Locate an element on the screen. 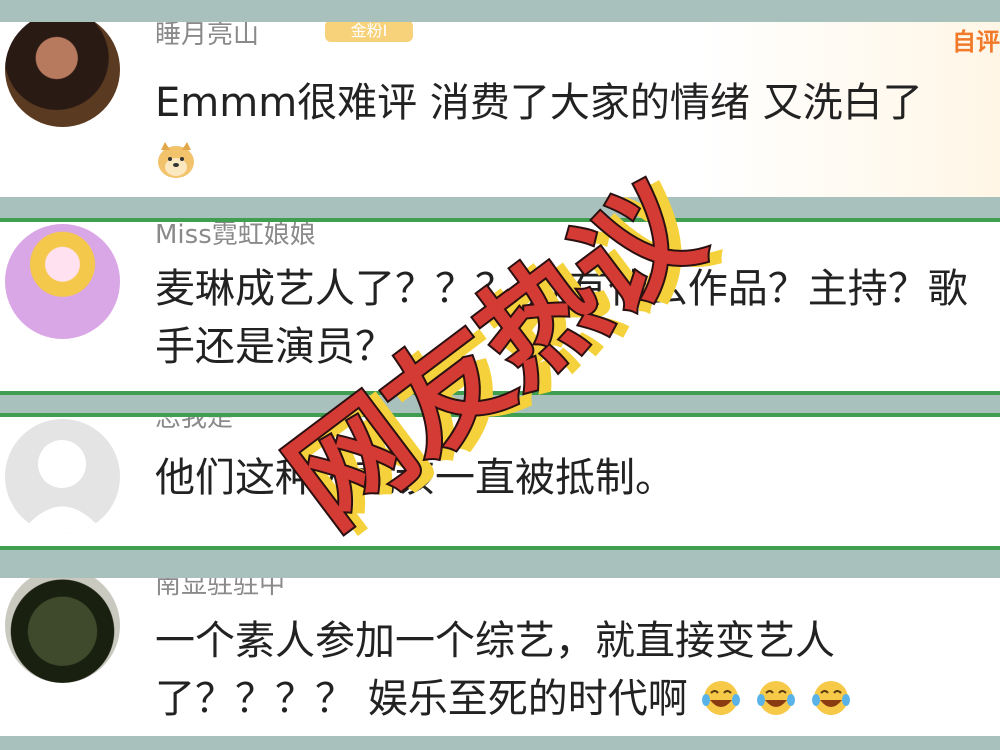 The width and height of the screenshot is (1000, 750). corner-label: 自评 is located at coordinates (976, 39).